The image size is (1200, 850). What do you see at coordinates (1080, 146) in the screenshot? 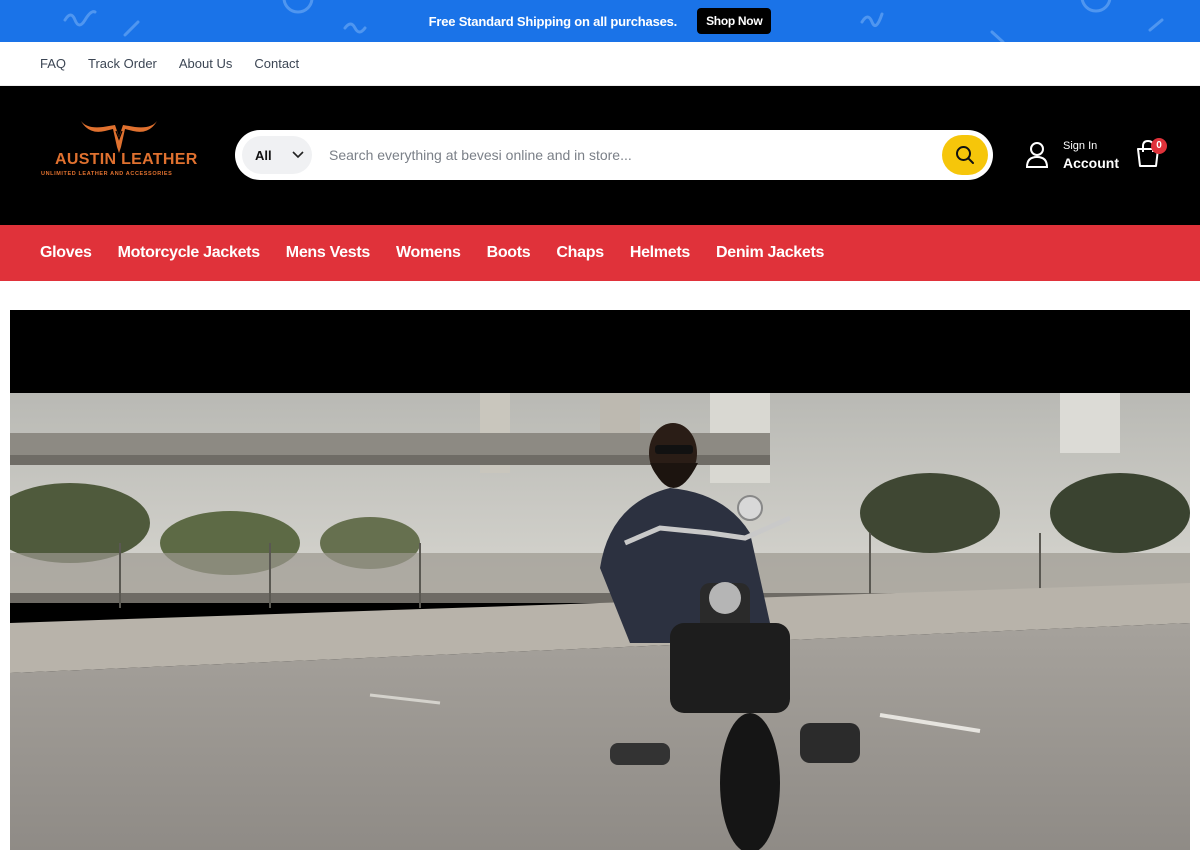
I see `account-signin-text: Sign In` at bounding box center [1080, 146].